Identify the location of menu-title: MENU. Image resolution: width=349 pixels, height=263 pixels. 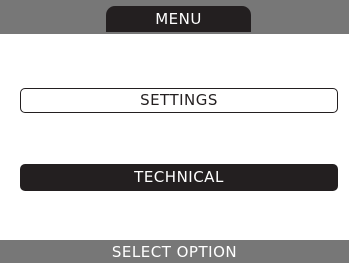
(178, 19).